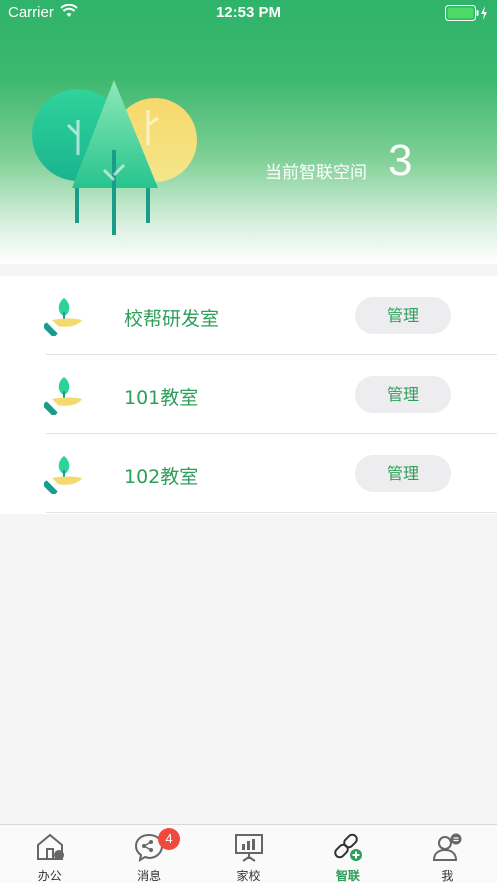 Image resolution: width=497 pixels, height=883 pixels. I want to click on battery-icon, so click(466, 13).